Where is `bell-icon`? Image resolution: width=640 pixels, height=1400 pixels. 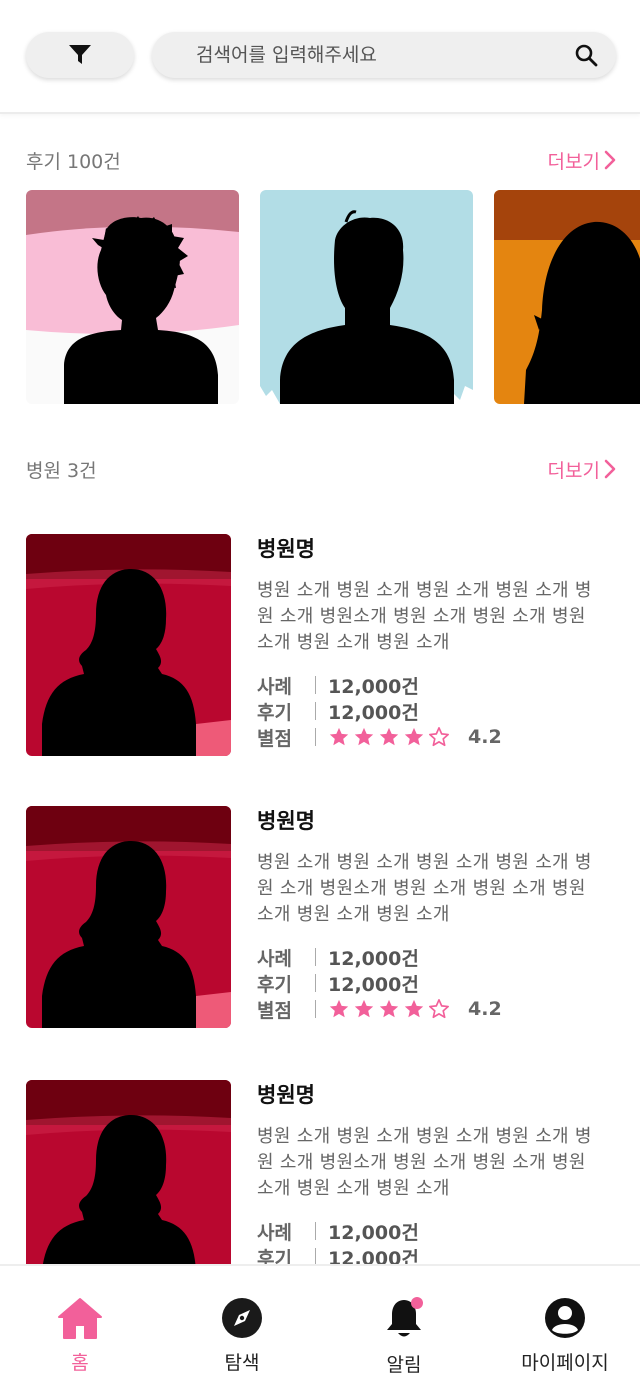 bell-icon is located at coordinates (405, 1317).